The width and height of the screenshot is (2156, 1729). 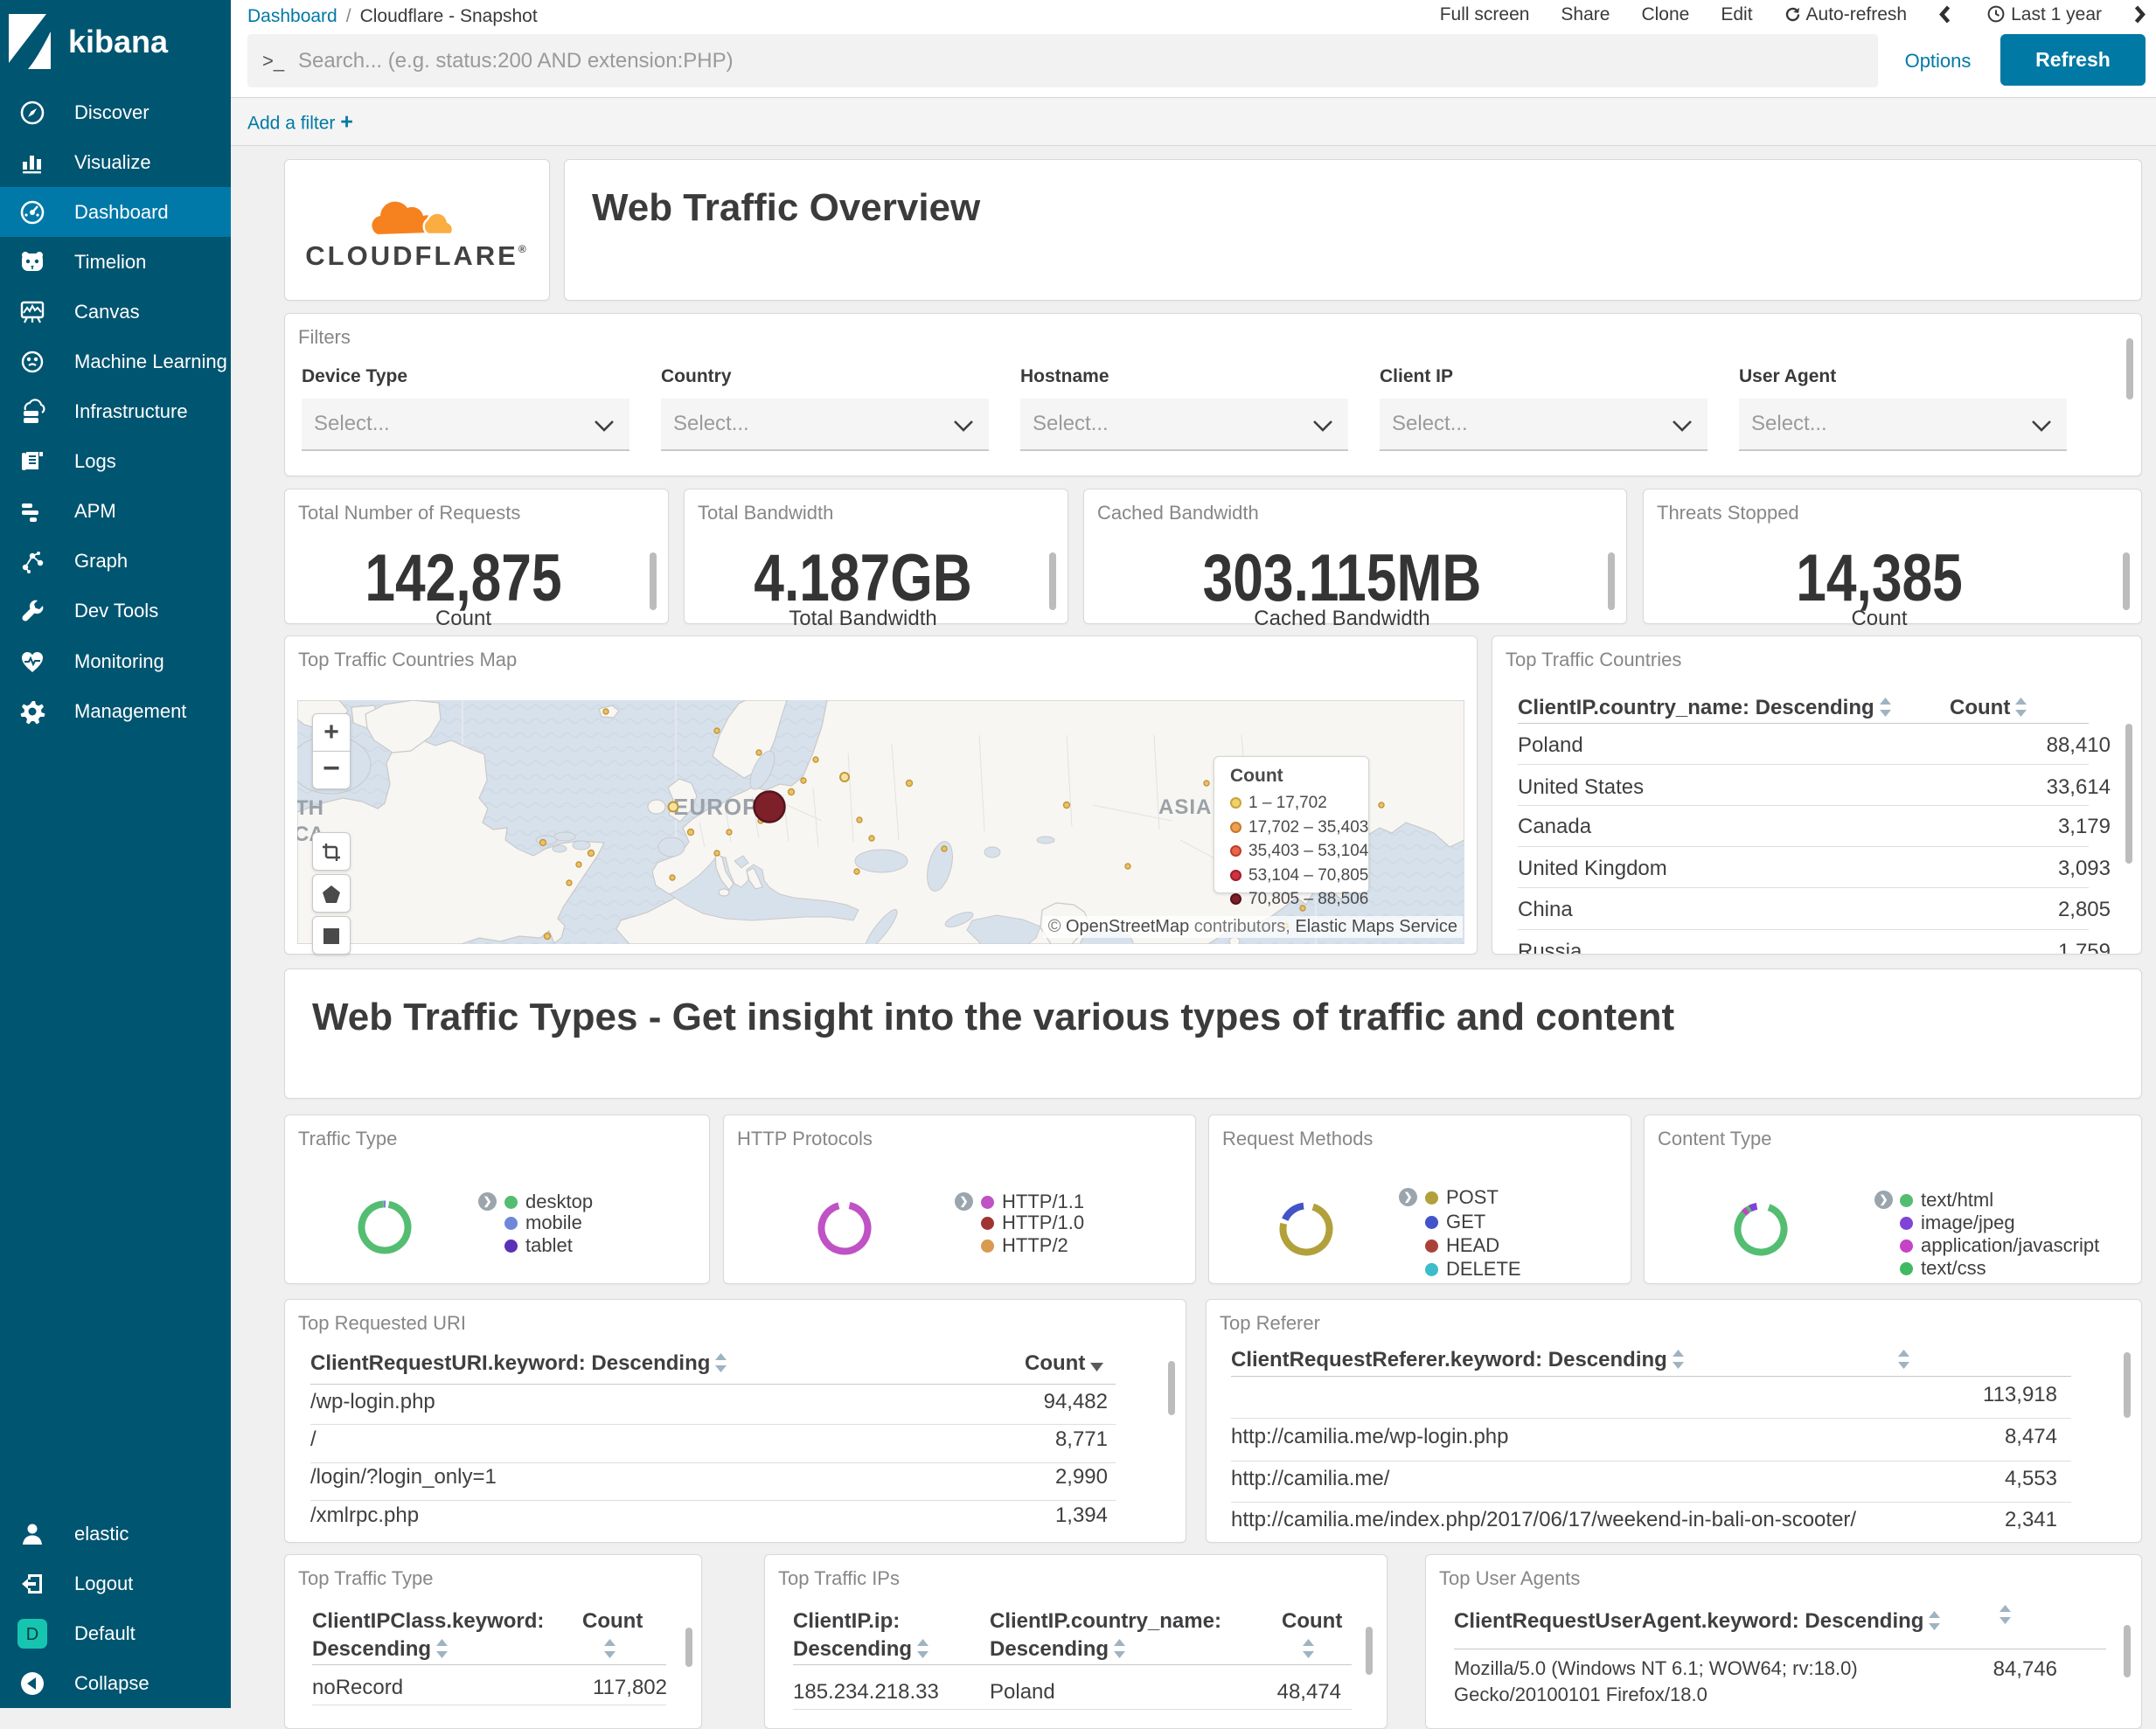 I want to click on svg-text: TH, so click(x=310, y=808).